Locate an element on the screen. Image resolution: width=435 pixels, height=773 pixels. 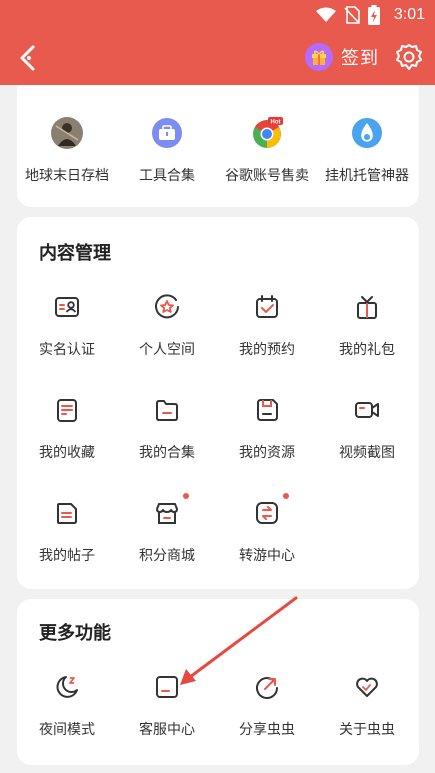
item-customer-service: 客服中心 is located at coordinates (167, 704).